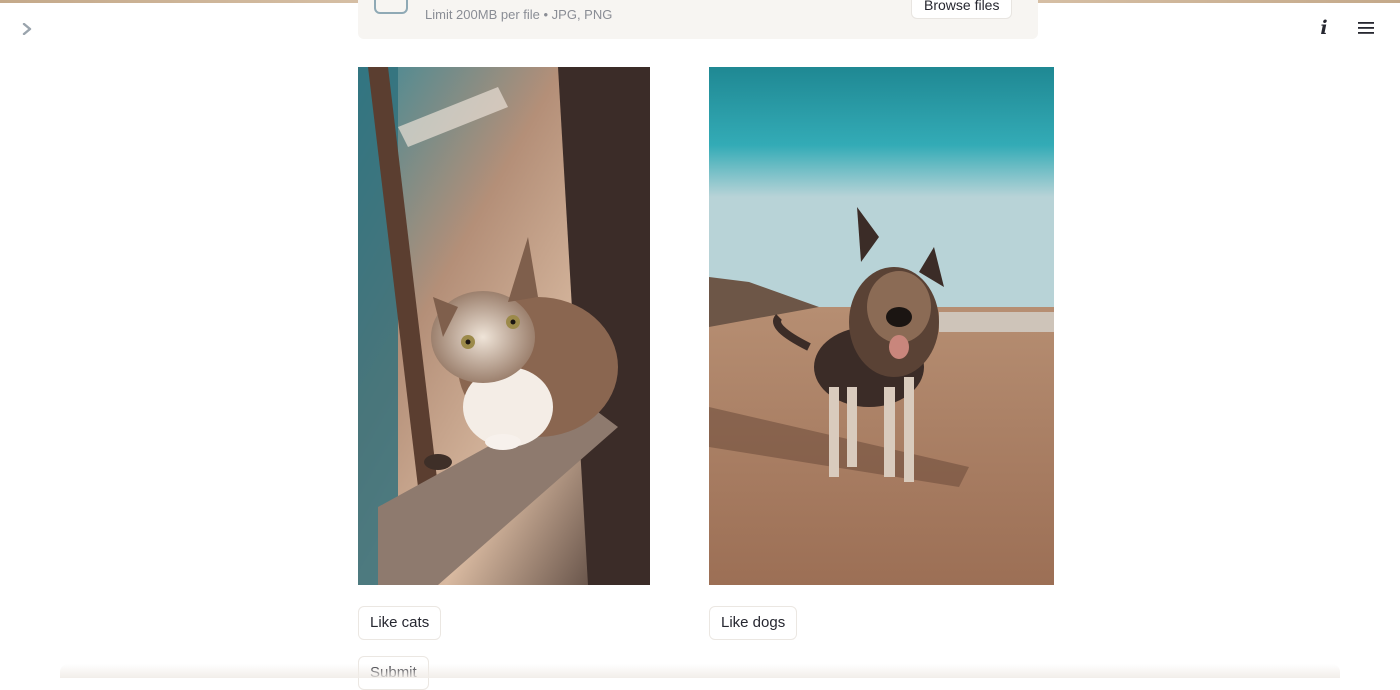 The image size is (1400, 690). What do you see at coordinates (753, 623) in the screenshot?
I see `like-dogs-button: Like dogs` at bounding box center [753, 623].